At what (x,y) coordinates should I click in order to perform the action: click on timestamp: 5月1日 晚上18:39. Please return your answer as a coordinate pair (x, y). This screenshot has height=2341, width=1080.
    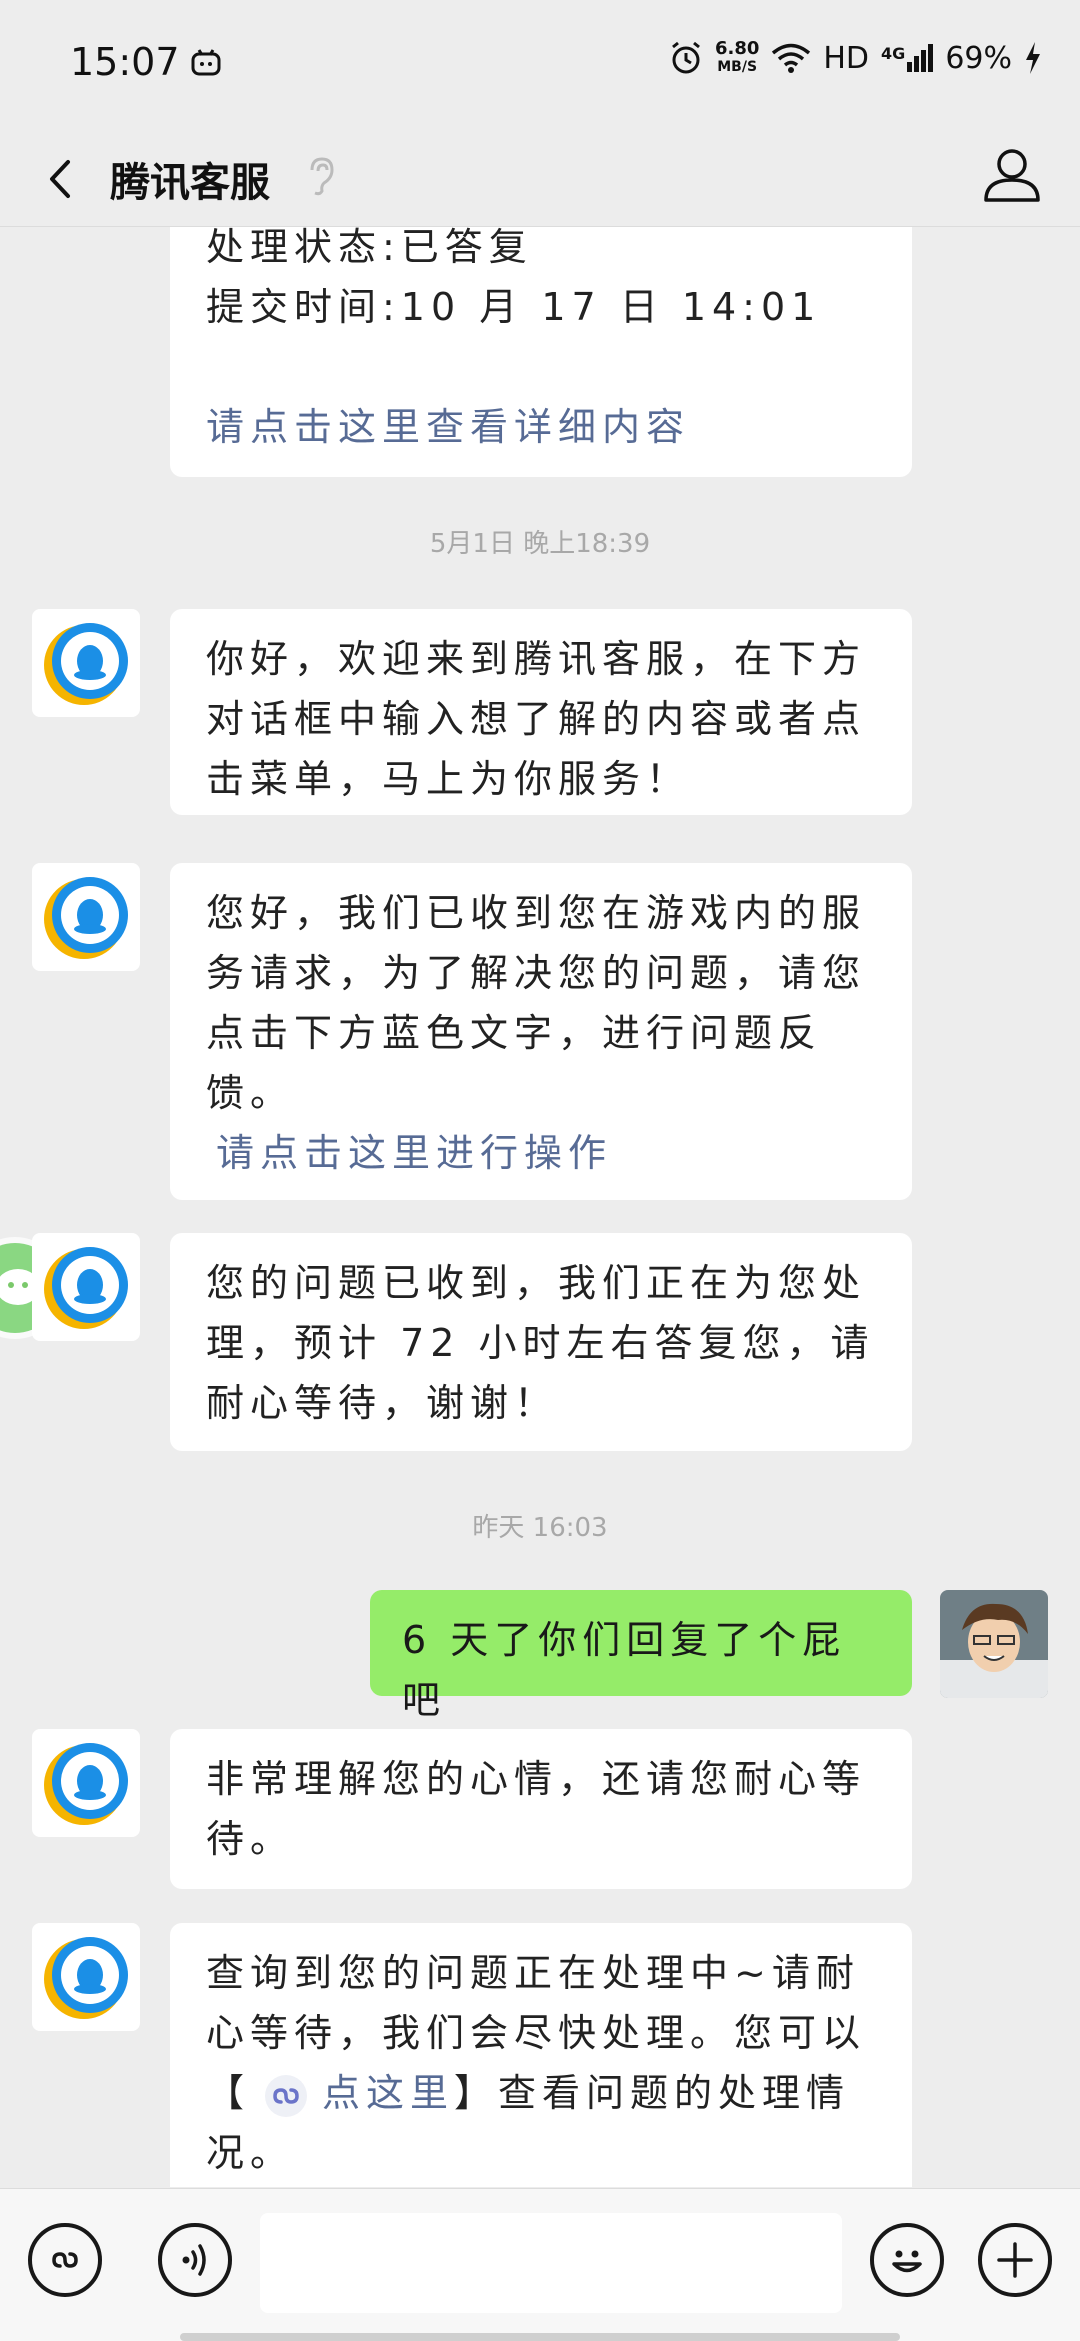
    Looking at the image, I should click on (540, 544).